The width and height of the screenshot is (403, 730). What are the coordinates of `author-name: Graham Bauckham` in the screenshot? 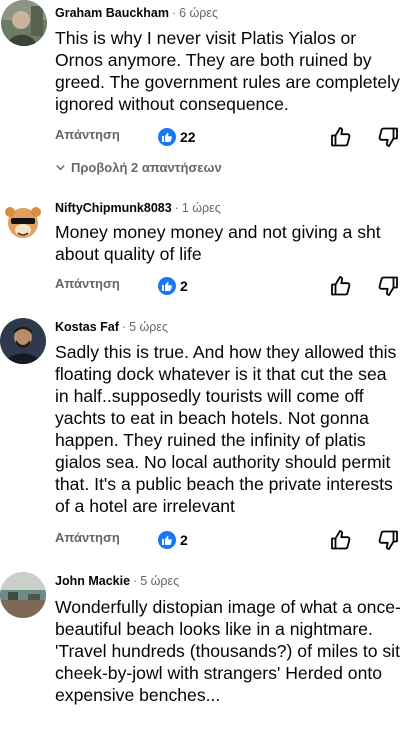 It's located at (112, 13).